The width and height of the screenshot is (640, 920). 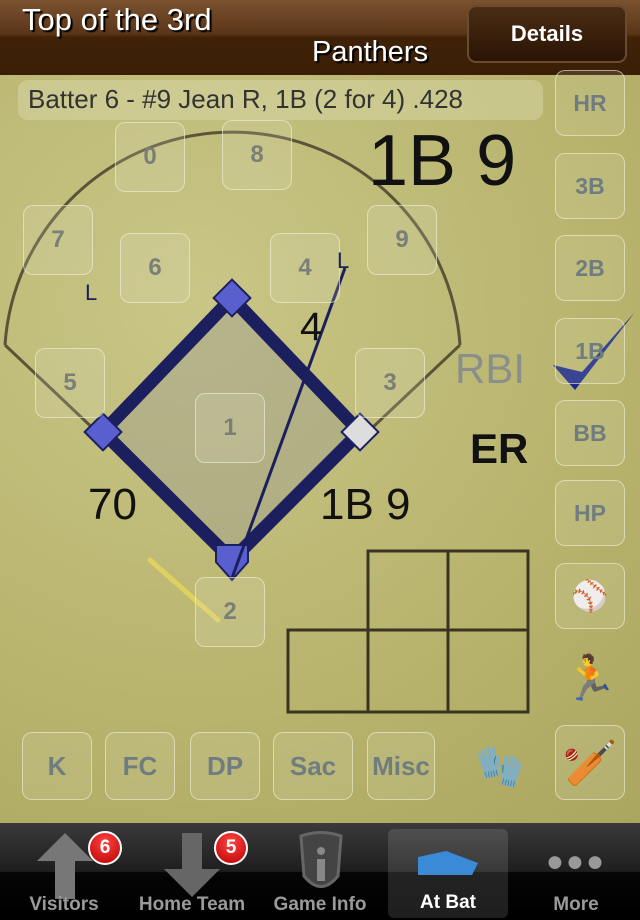 I want to click on bunt-button: ⚾, so click(x=590, y=596).